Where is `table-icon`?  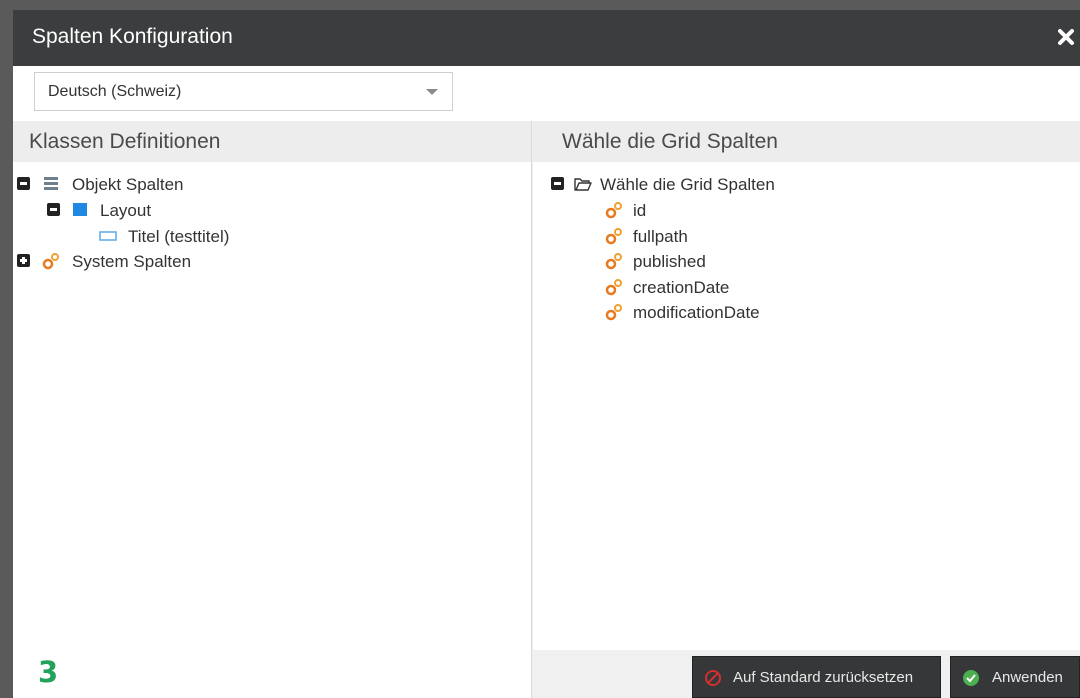 table-icon is located at coordinates (51, 184).